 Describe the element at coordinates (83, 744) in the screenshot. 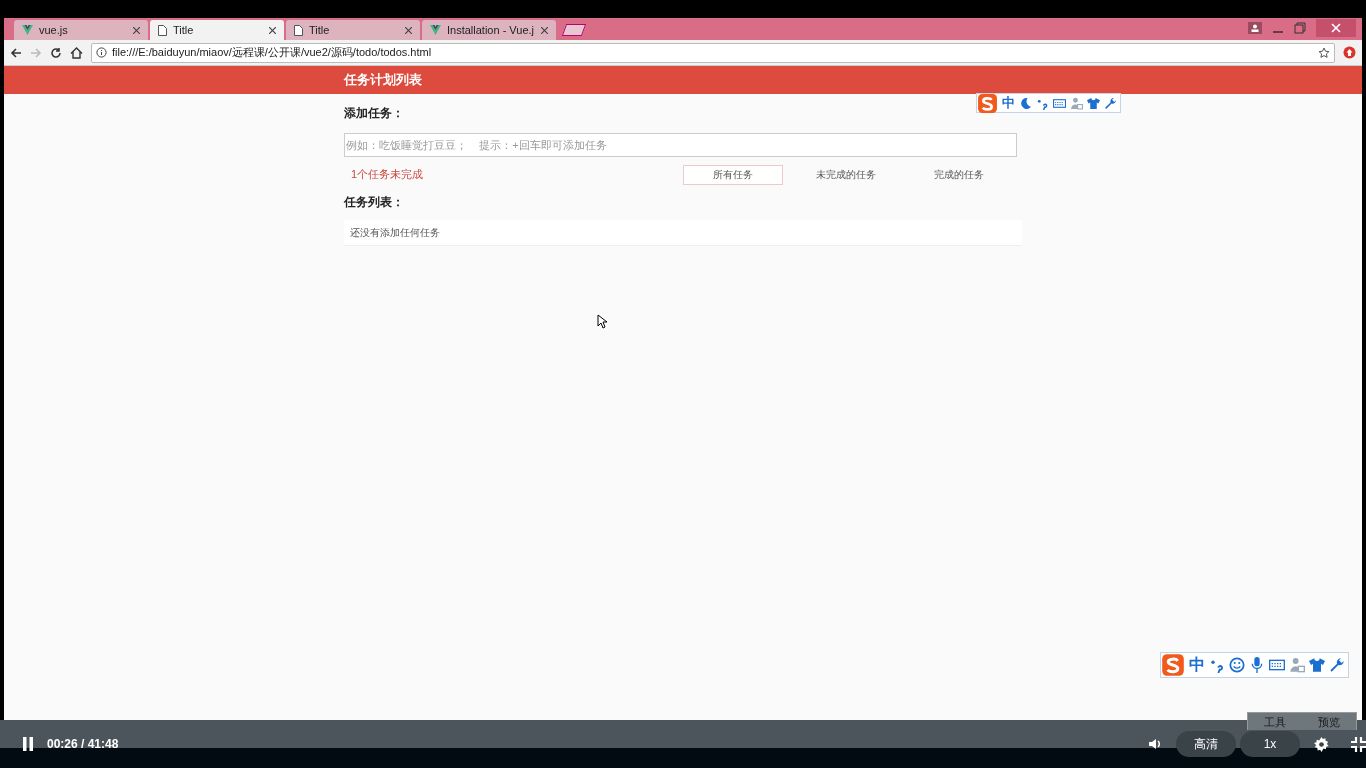

I see `playback-time: 00:26 / 41:48` at that location.